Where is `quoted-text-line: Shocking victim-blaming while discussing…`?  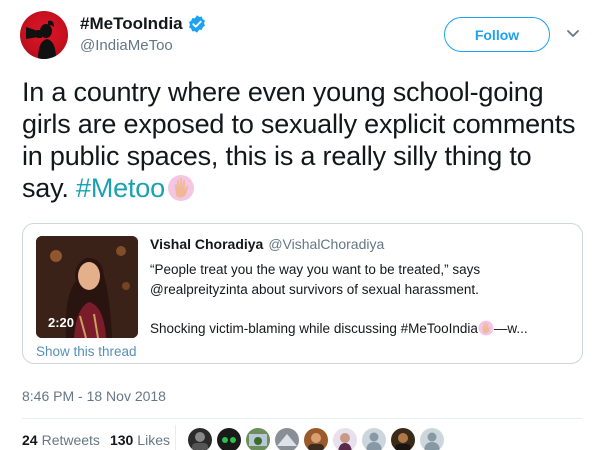 quoted-text-line: Shocking victim-blaming while discussing… is located at coordinates (339, 328).